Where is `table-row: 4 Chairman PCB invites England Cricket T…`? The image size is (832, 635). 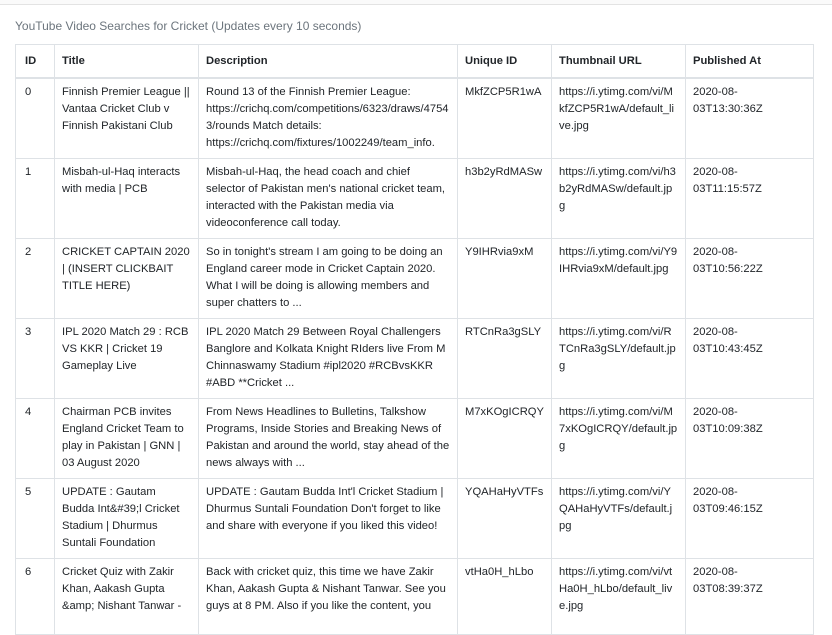
table-row: 4 Chairman PCB invites England Cricket T… is located at coordinates (414, 438).